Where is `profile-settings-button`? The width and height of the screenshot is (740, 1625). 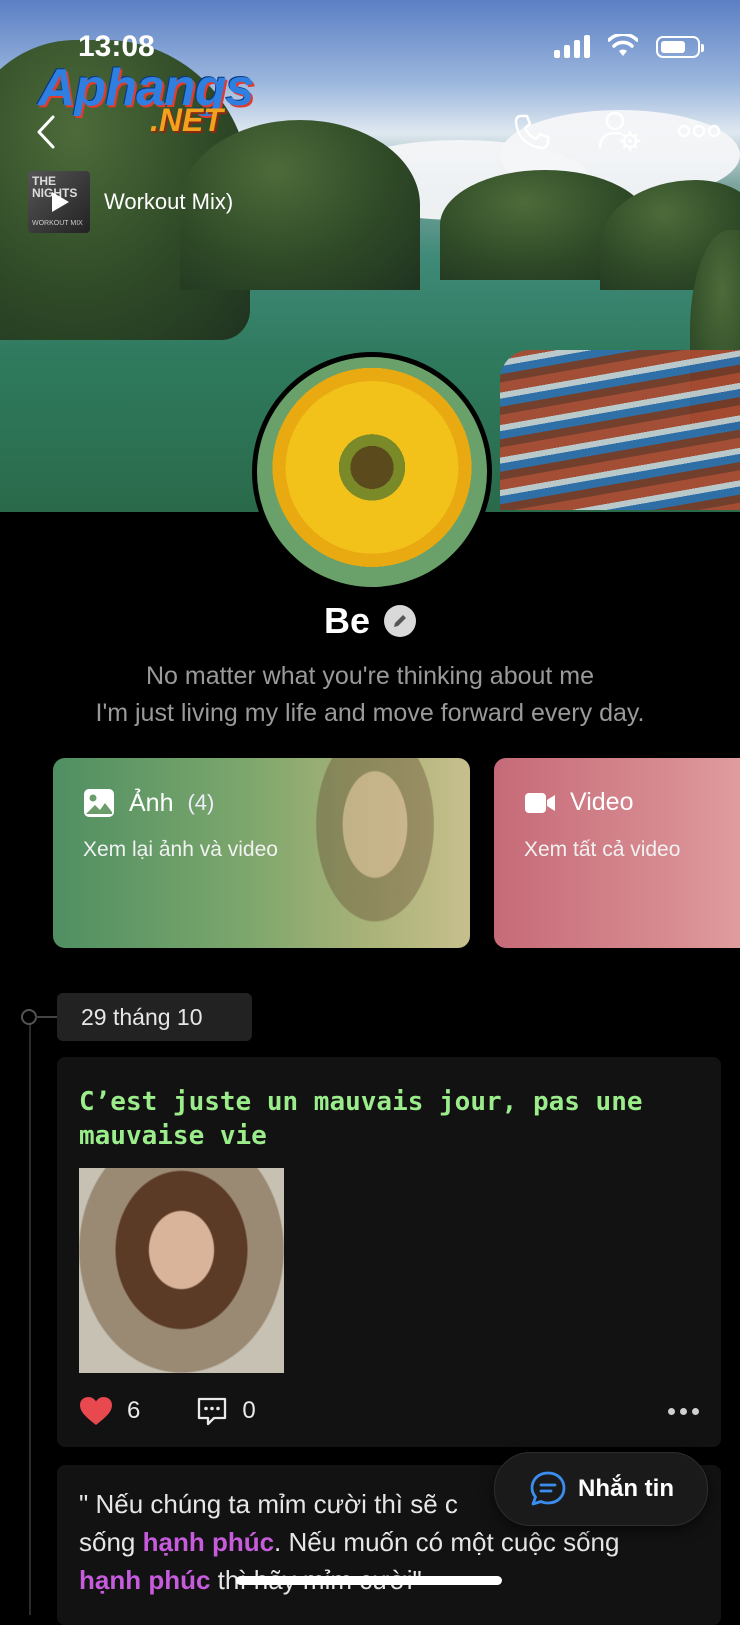
profile-settings-button is located at coordinates (619, 131).